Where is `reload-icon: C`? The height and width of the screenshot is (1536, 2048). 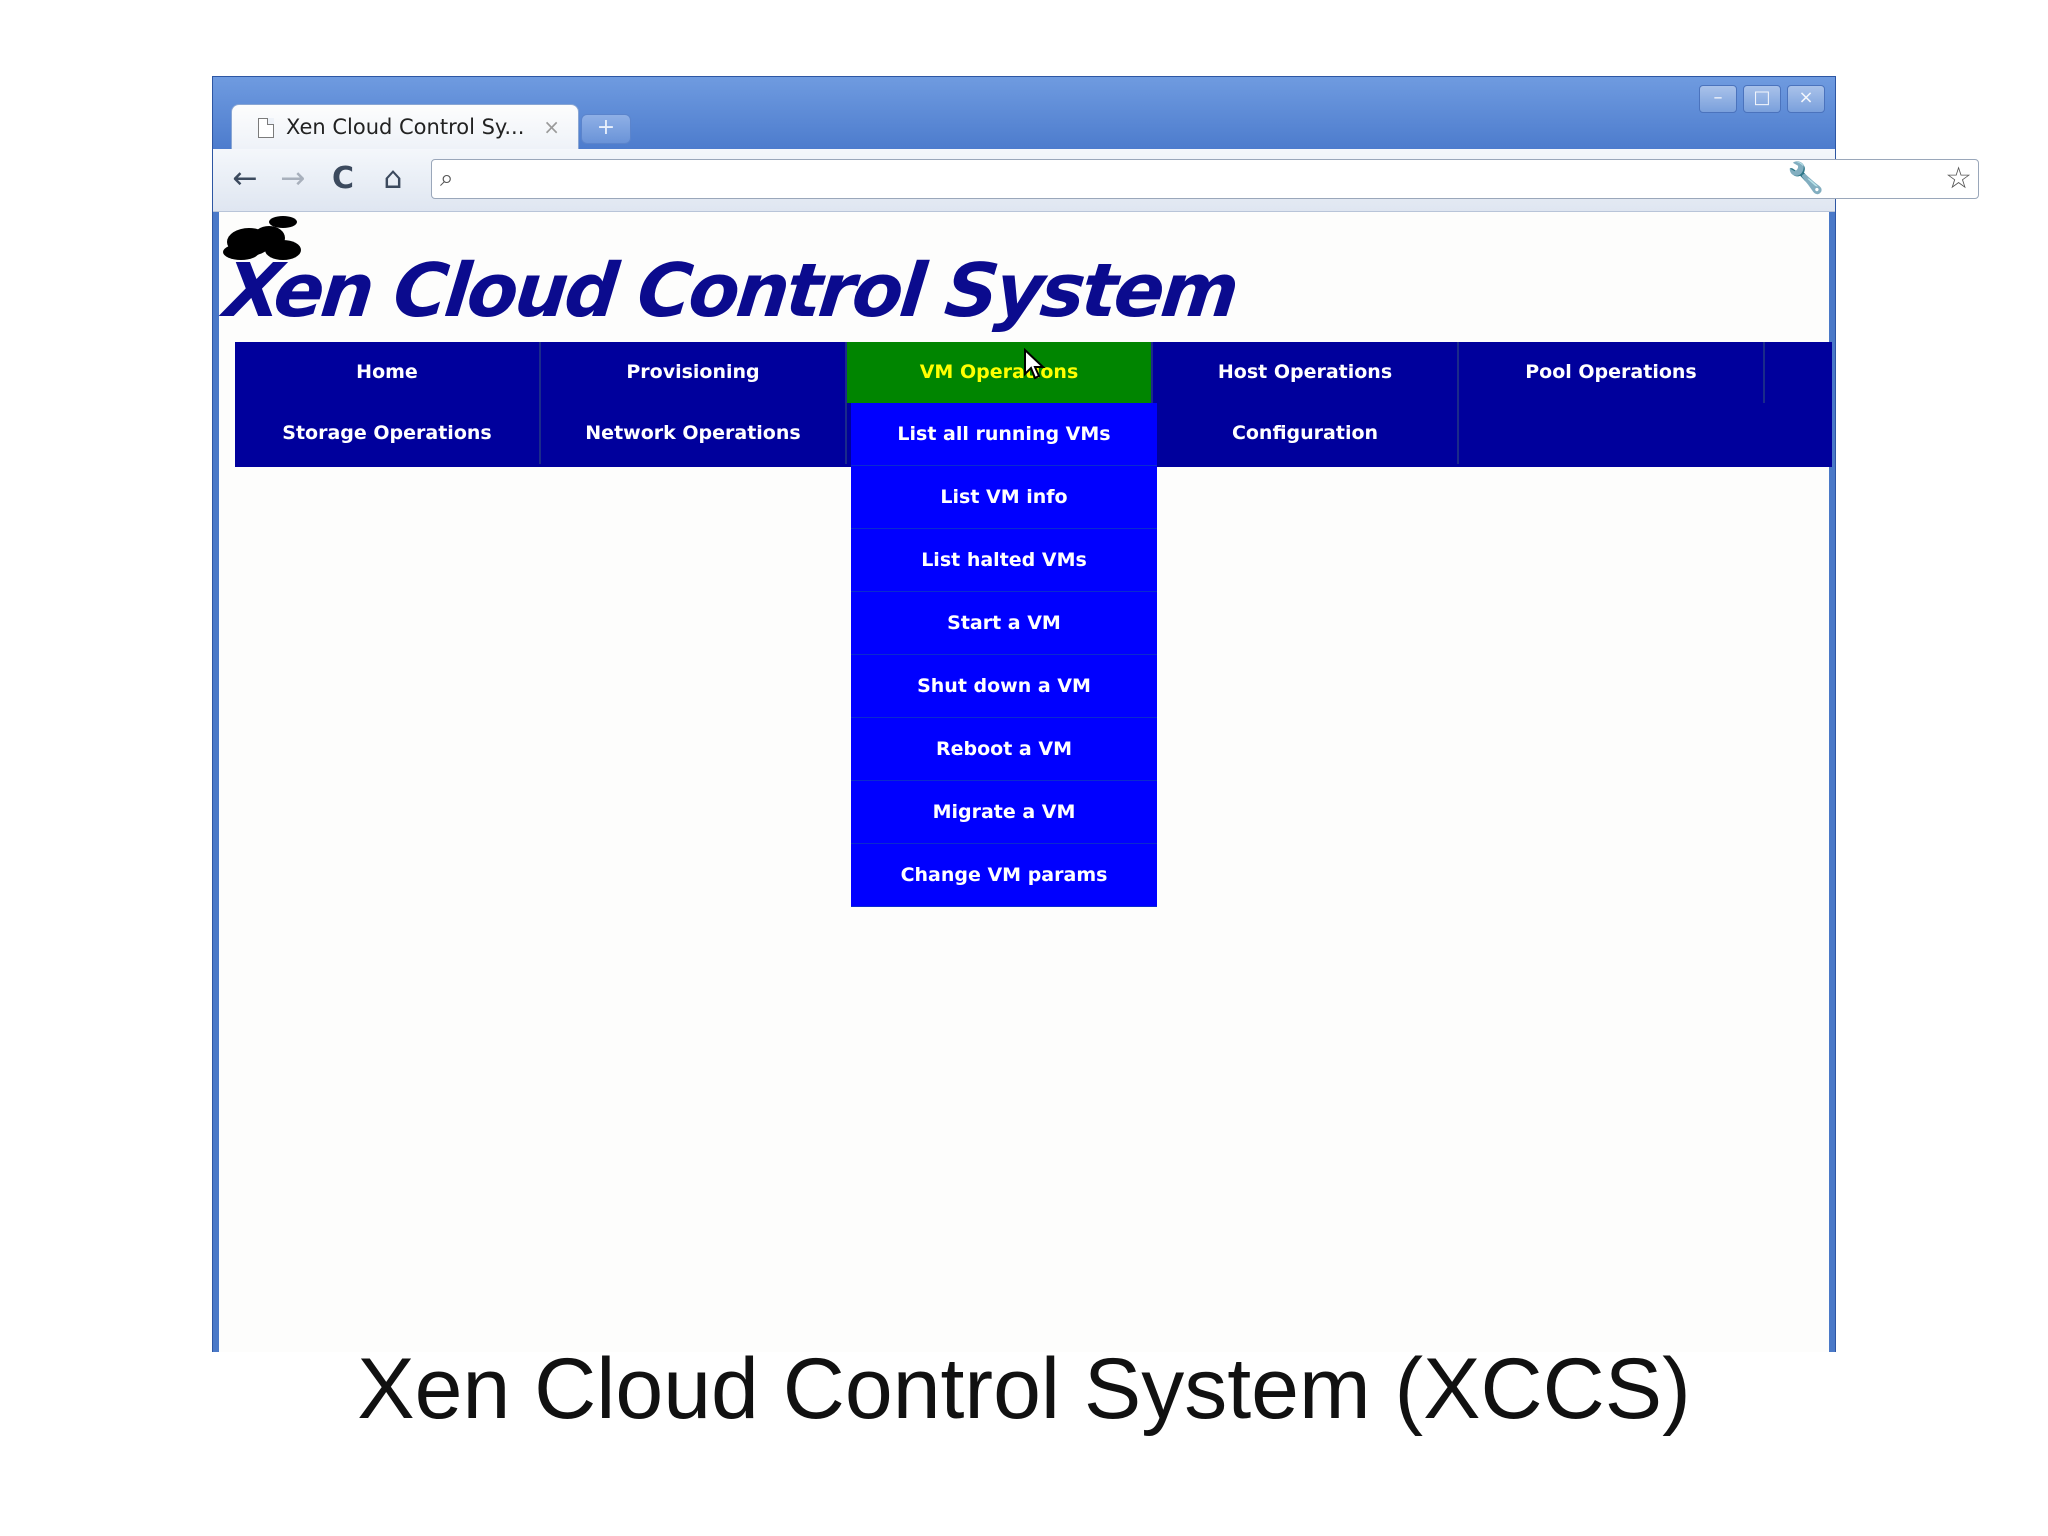 reload-icon: C is located at coordinates (343, 179).